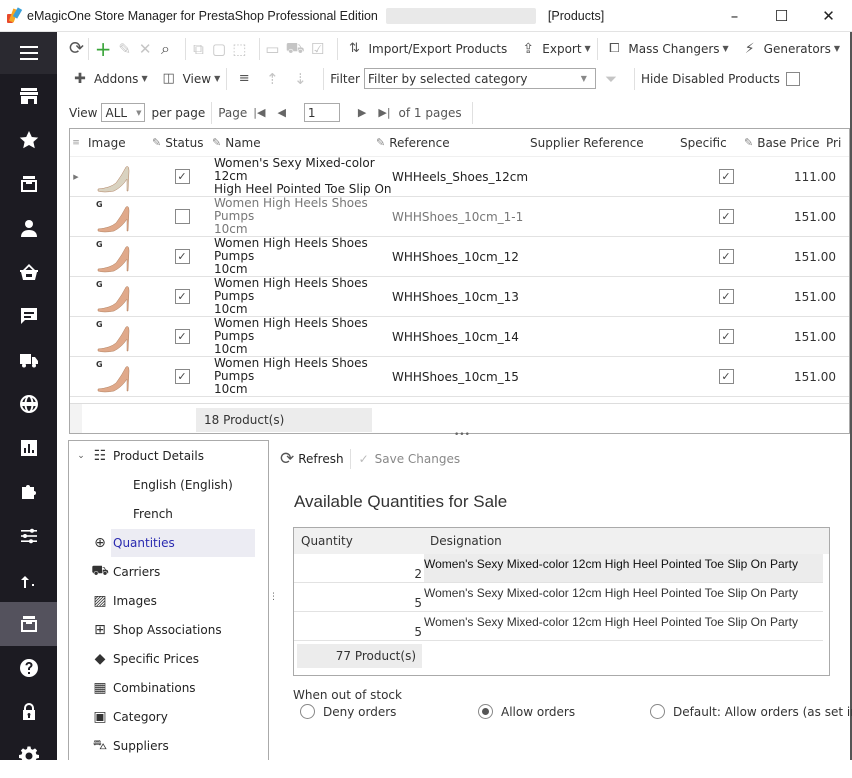 This screenshot has width=852, height=778. What do you see at coordinates (145, 49) in the screenshot?
I see `delete-icon: ✕` at bounding box center [145, 49].